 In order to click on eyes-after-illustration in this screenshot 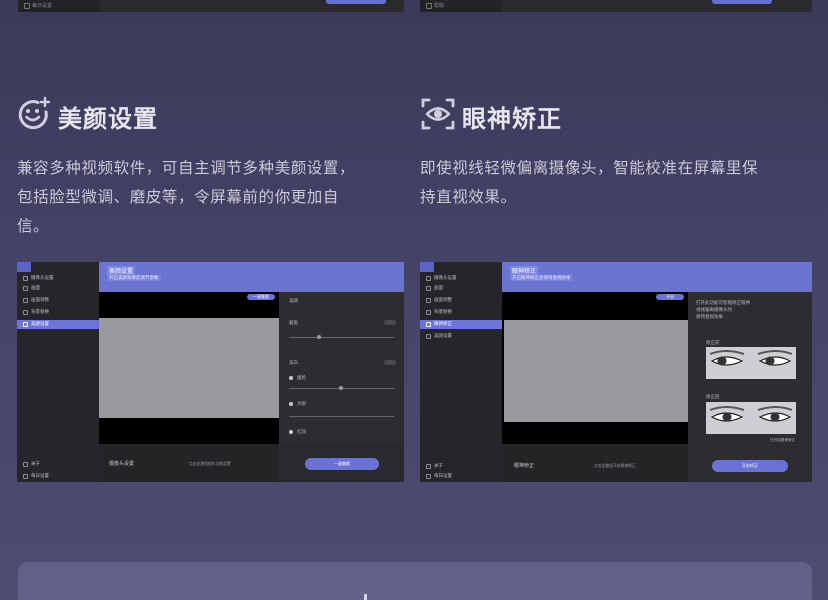, I will do `click(751, 418)`.